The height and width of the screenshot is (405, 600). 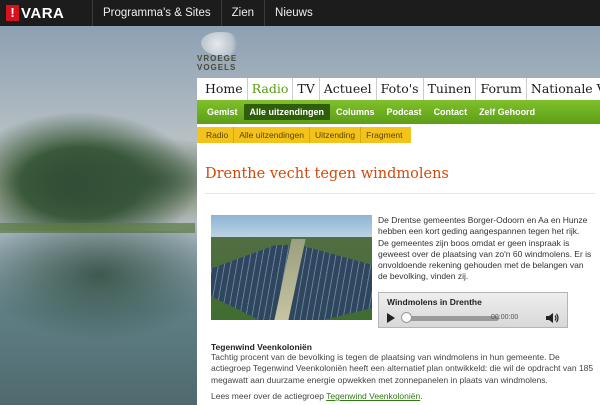 I want to click on page-title: Drenthe vecht tegen windmolens, so click(x=327, y=174).